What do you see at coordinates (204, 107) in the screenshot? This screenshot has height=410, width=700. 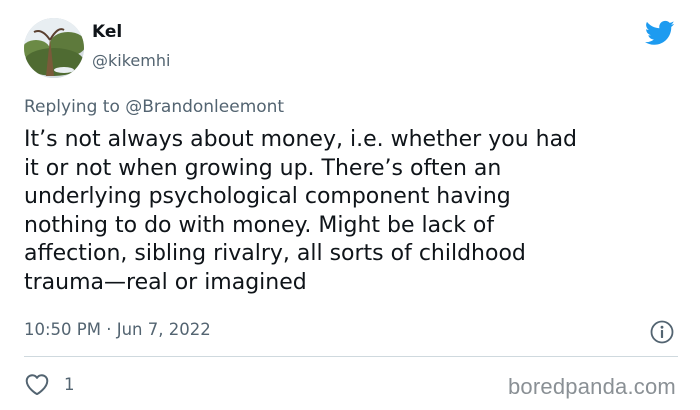 I see `reply-mention-link: @Brandonleemont` at bounding box center [204, 107].